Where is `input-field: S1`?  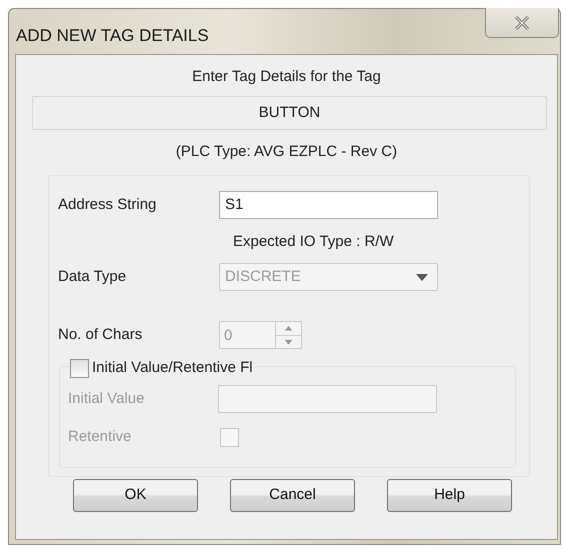
input-field: S1 is located at coordinates (328, 205).